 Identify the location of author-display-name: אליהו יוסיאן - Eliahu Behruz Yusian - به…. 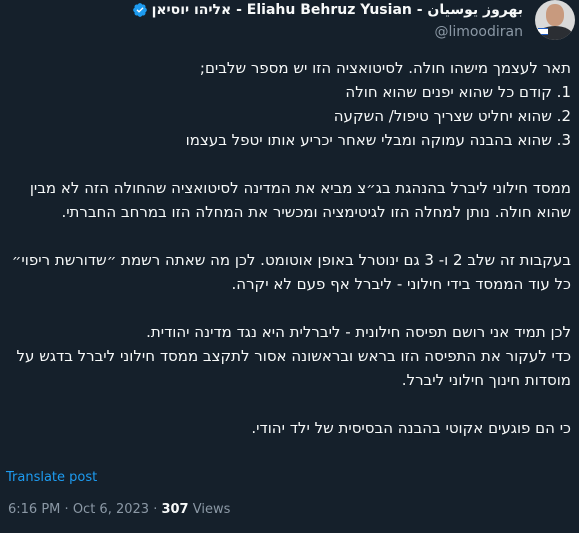
(337, 10).